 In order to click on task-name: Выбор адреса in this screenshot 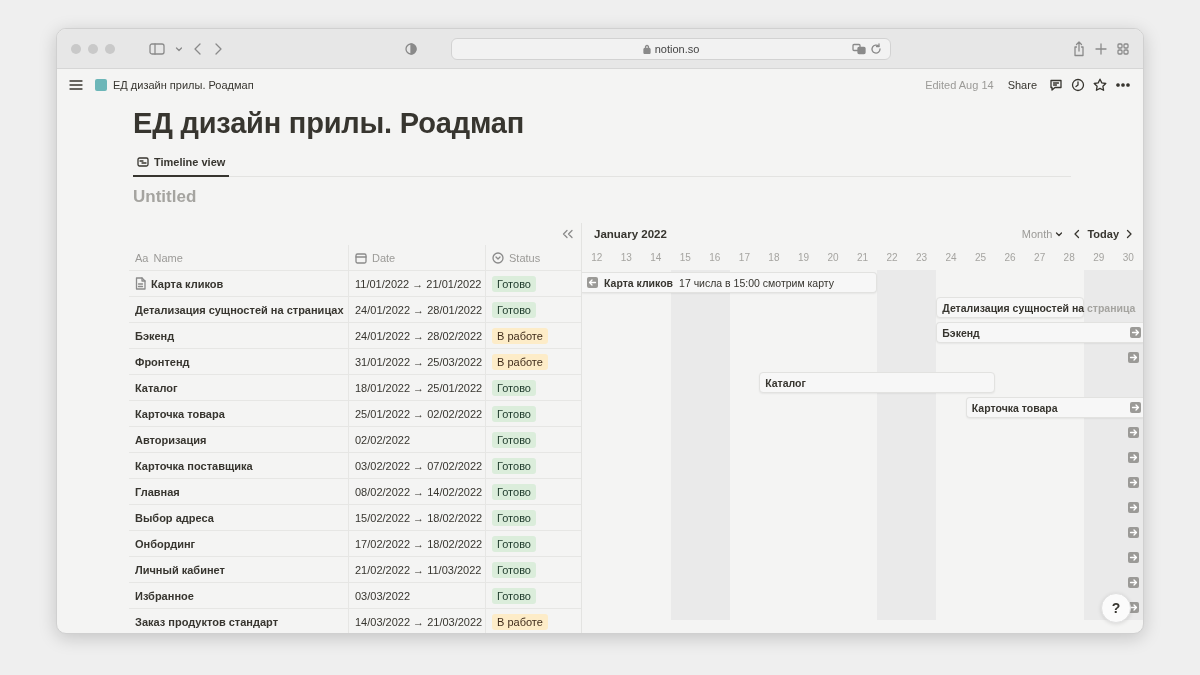, I will do `click(174, 517)`.